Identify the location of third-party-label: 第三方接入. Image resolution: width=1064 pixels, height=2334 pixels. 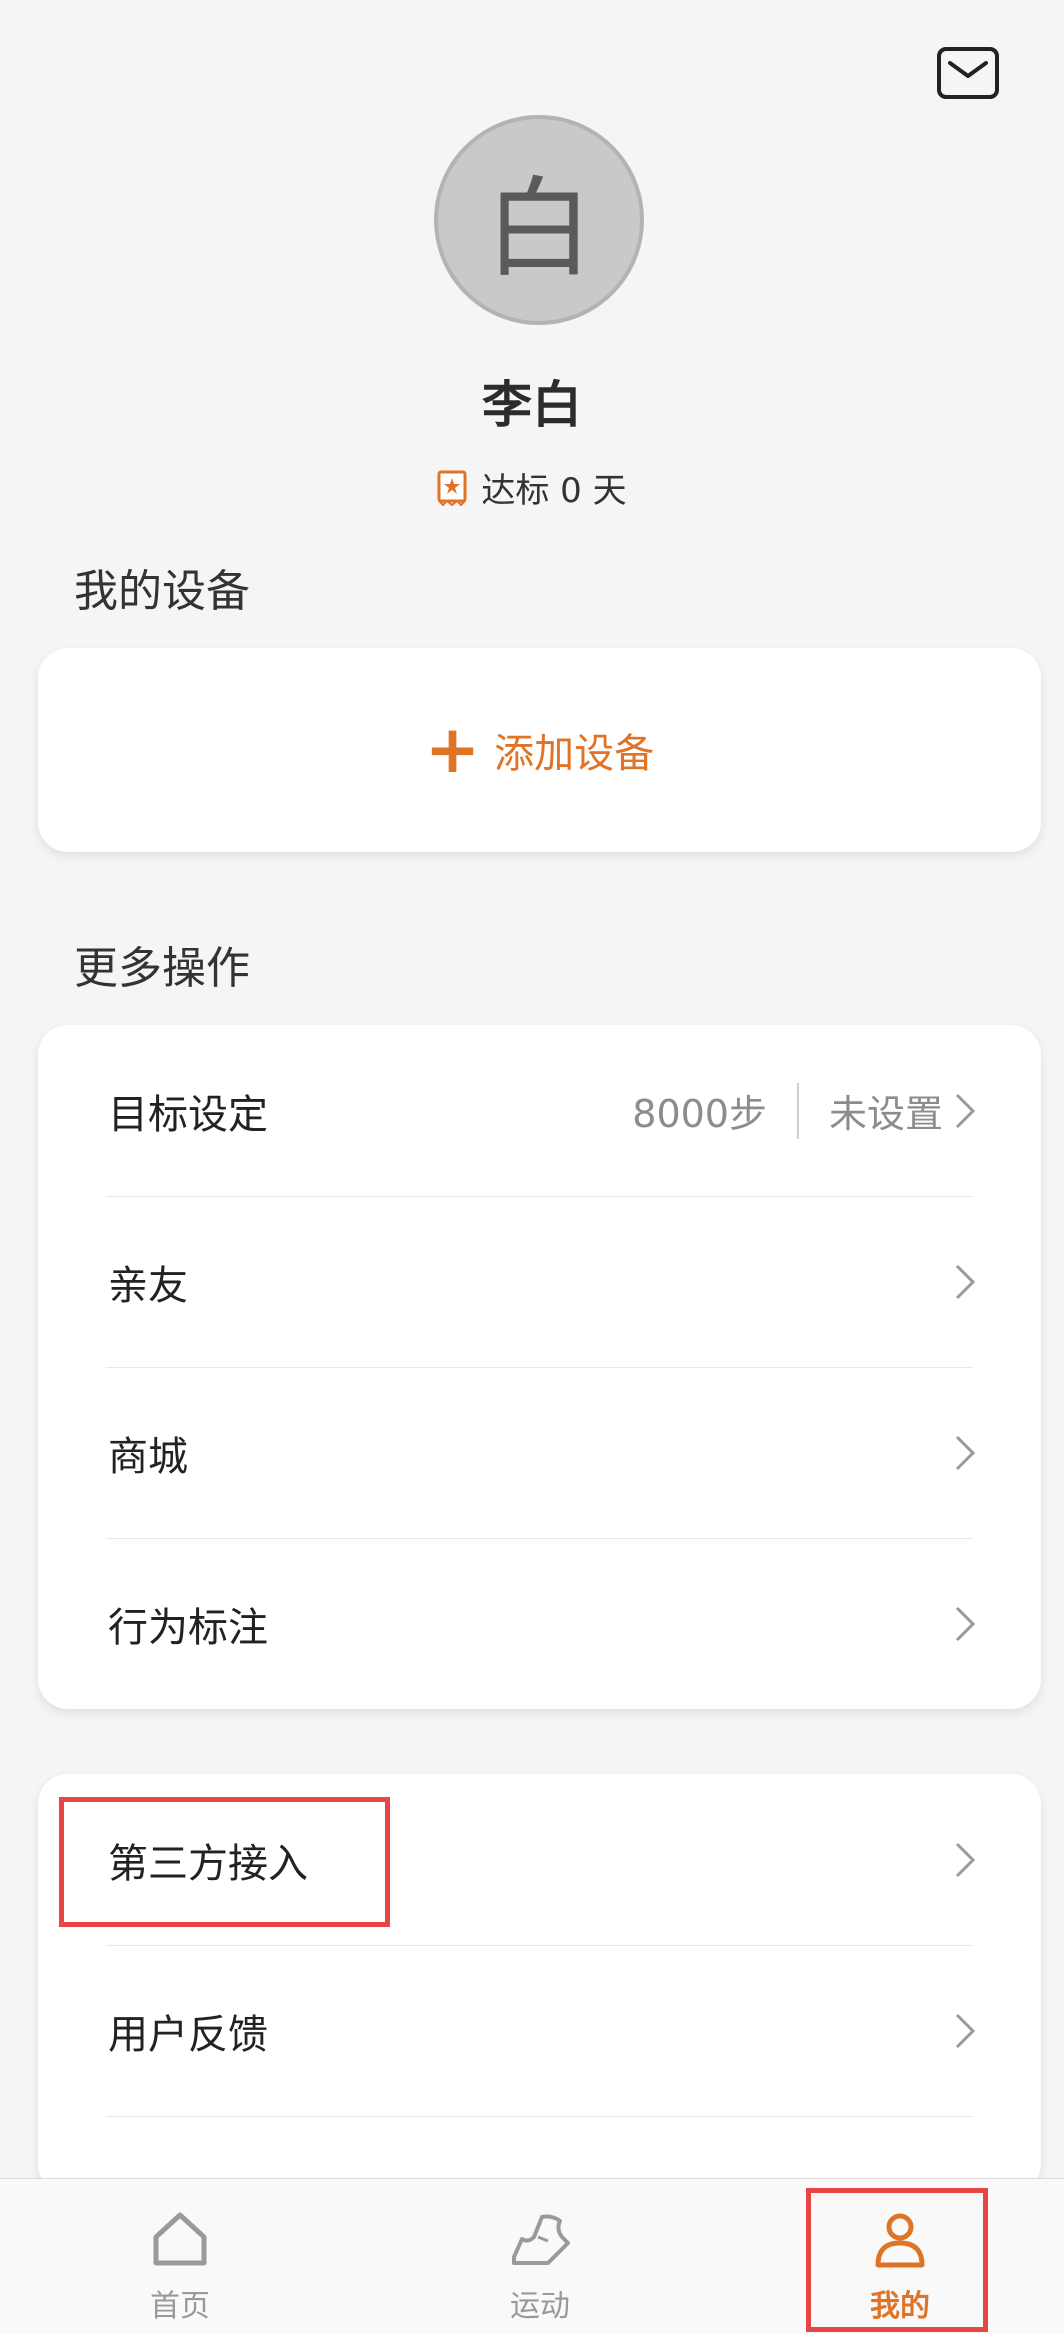
(208, 1863).